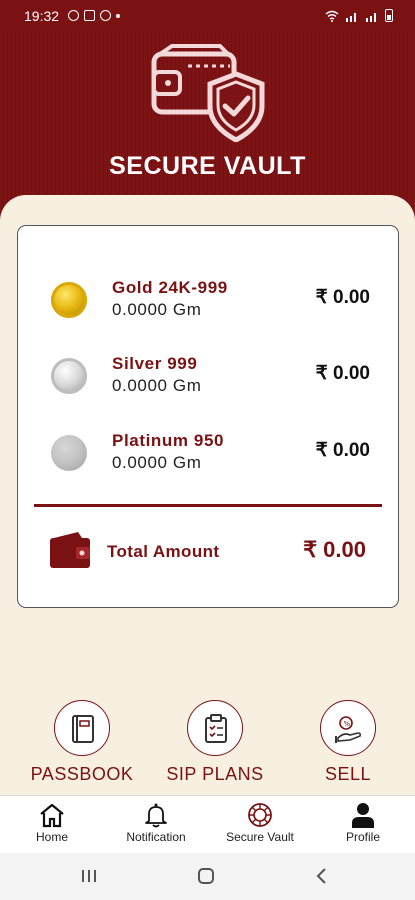 This screenshot has height=900, width=415. I want to click on holding-row-silver: Silver 999 0.0000 Gm ₹ 0.00, so click(208, 378).